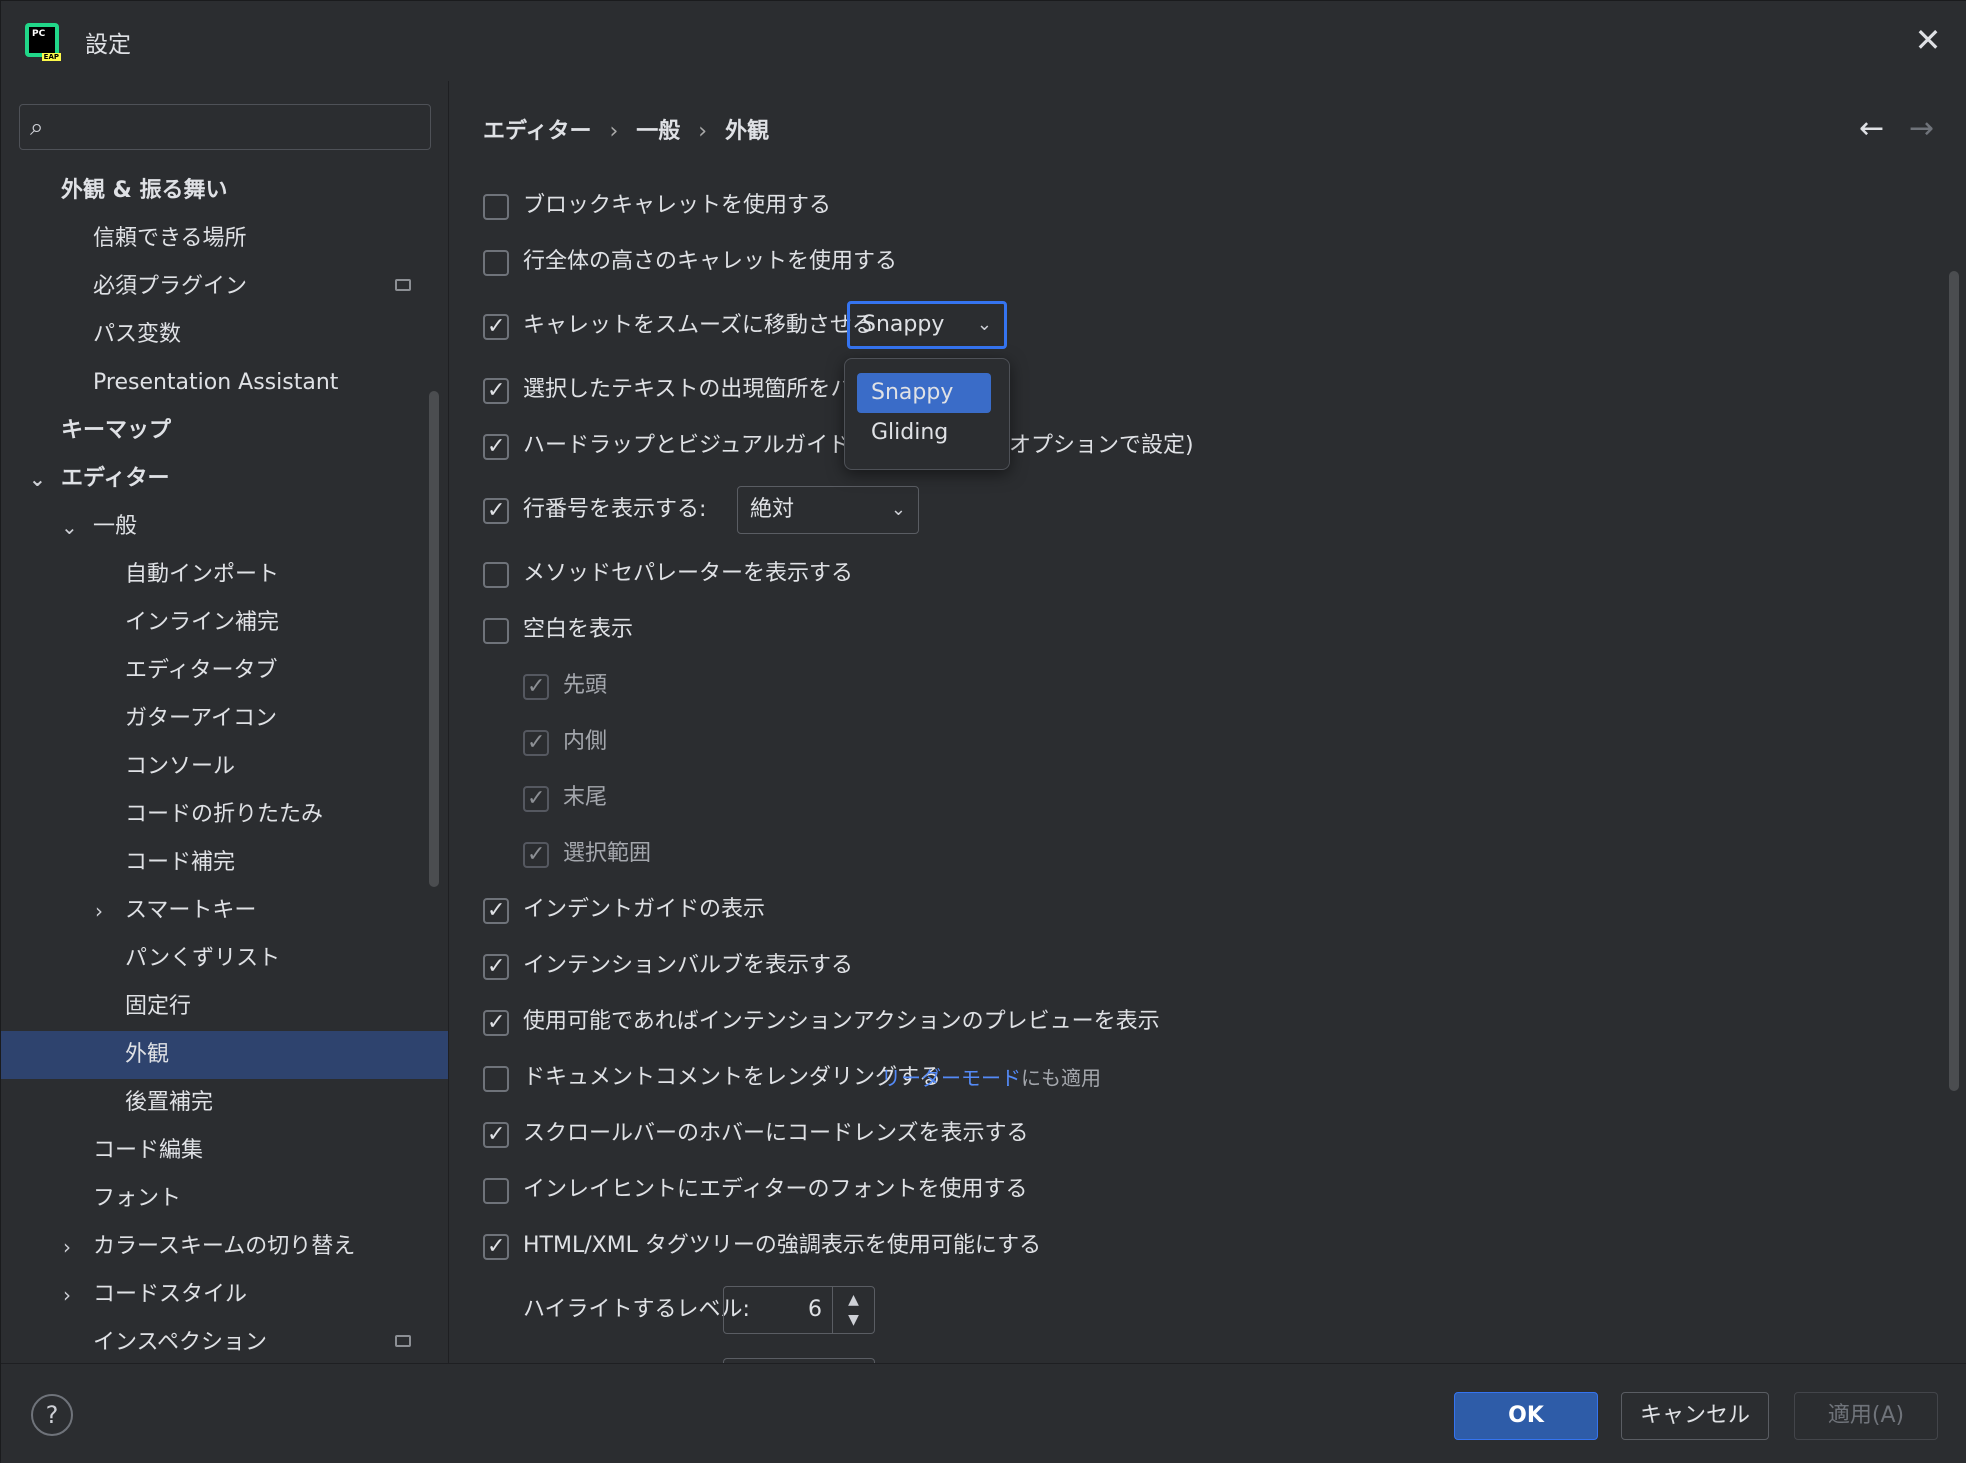  What do you see at coordinates (224, 1247) in the screenshot?
I see `tree-item-color-scheme: › カラースキームの切り替え` at bounding box center [224, 1247].